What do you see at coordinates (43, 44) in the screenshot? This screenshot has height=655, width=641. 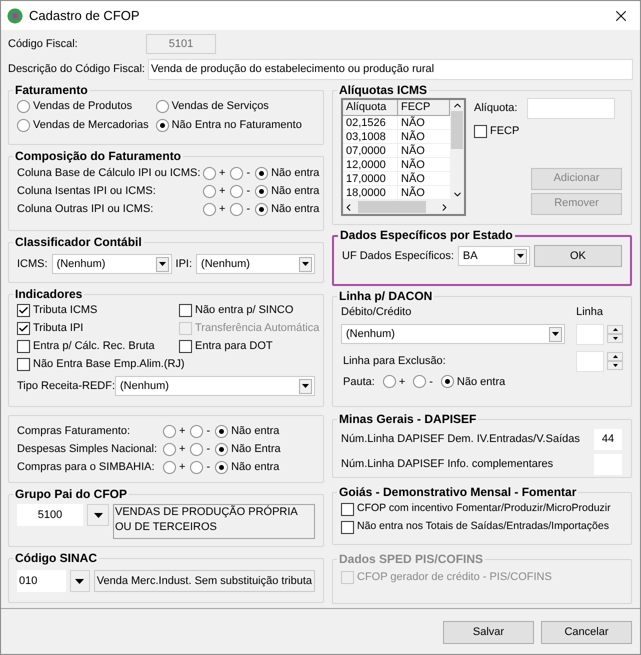 I see `field-label: Código Fiscal:` at bounding box center [43, 44].